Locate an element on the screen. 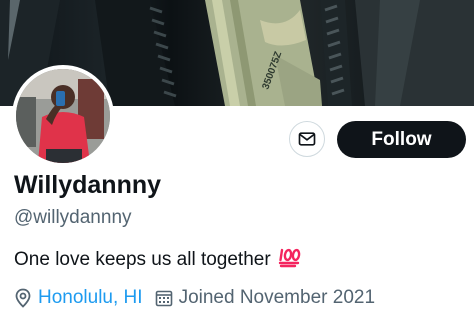  profile-photo is located at coordinates (63, 116).